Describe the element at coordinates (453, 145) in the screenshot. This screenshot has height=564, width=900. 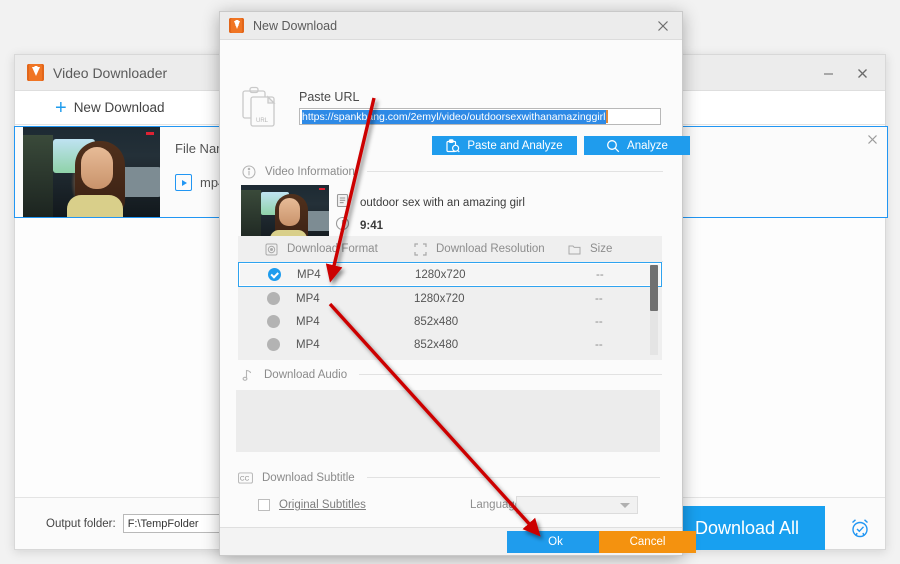
I see `clipboard-search-icon` at that location.